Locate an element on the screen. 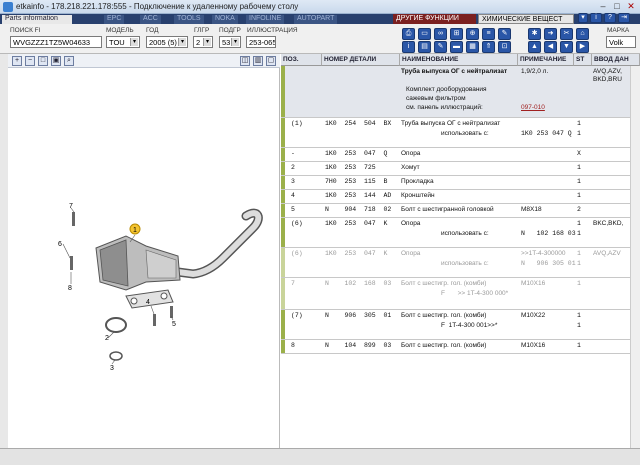  group-select: 2 ▾ is located at coordinates (203, 42).